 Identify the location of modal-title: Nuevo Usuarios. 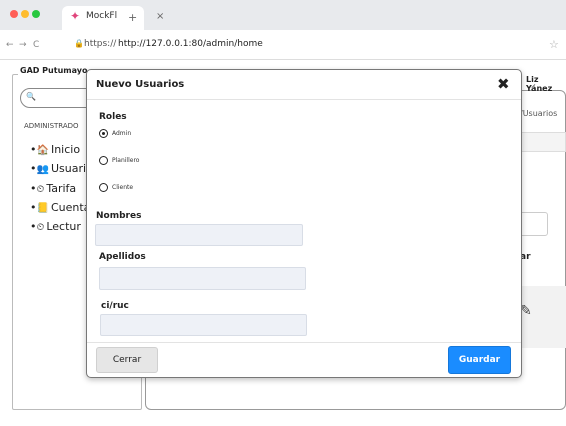
(140, 84).